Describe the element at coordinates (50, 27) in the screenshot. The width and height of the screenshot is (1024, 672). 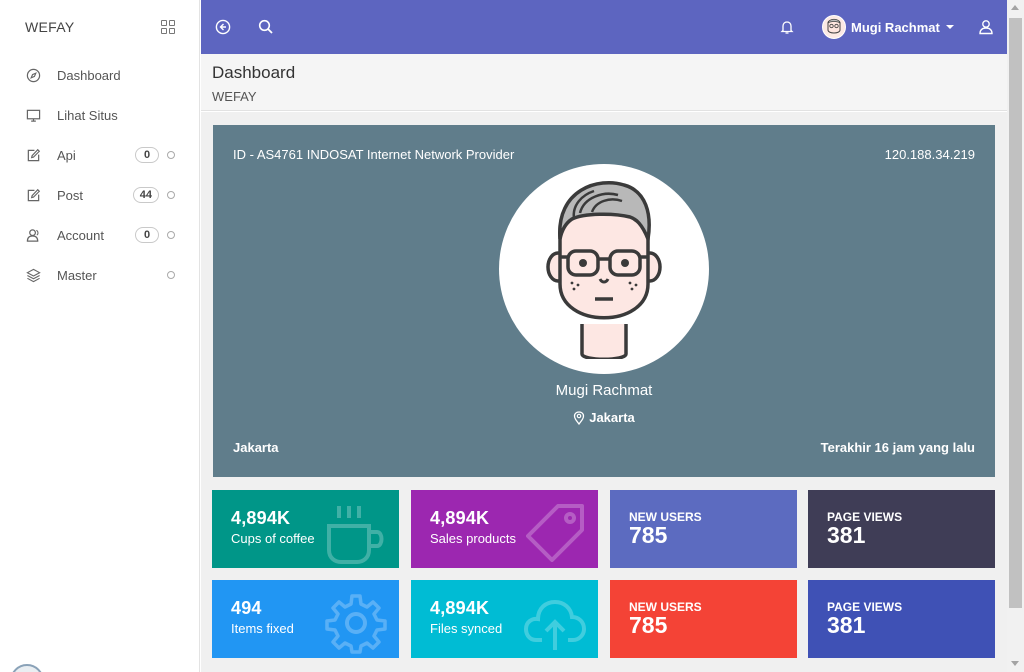
I see `brand-name: WEFAY` at that location.